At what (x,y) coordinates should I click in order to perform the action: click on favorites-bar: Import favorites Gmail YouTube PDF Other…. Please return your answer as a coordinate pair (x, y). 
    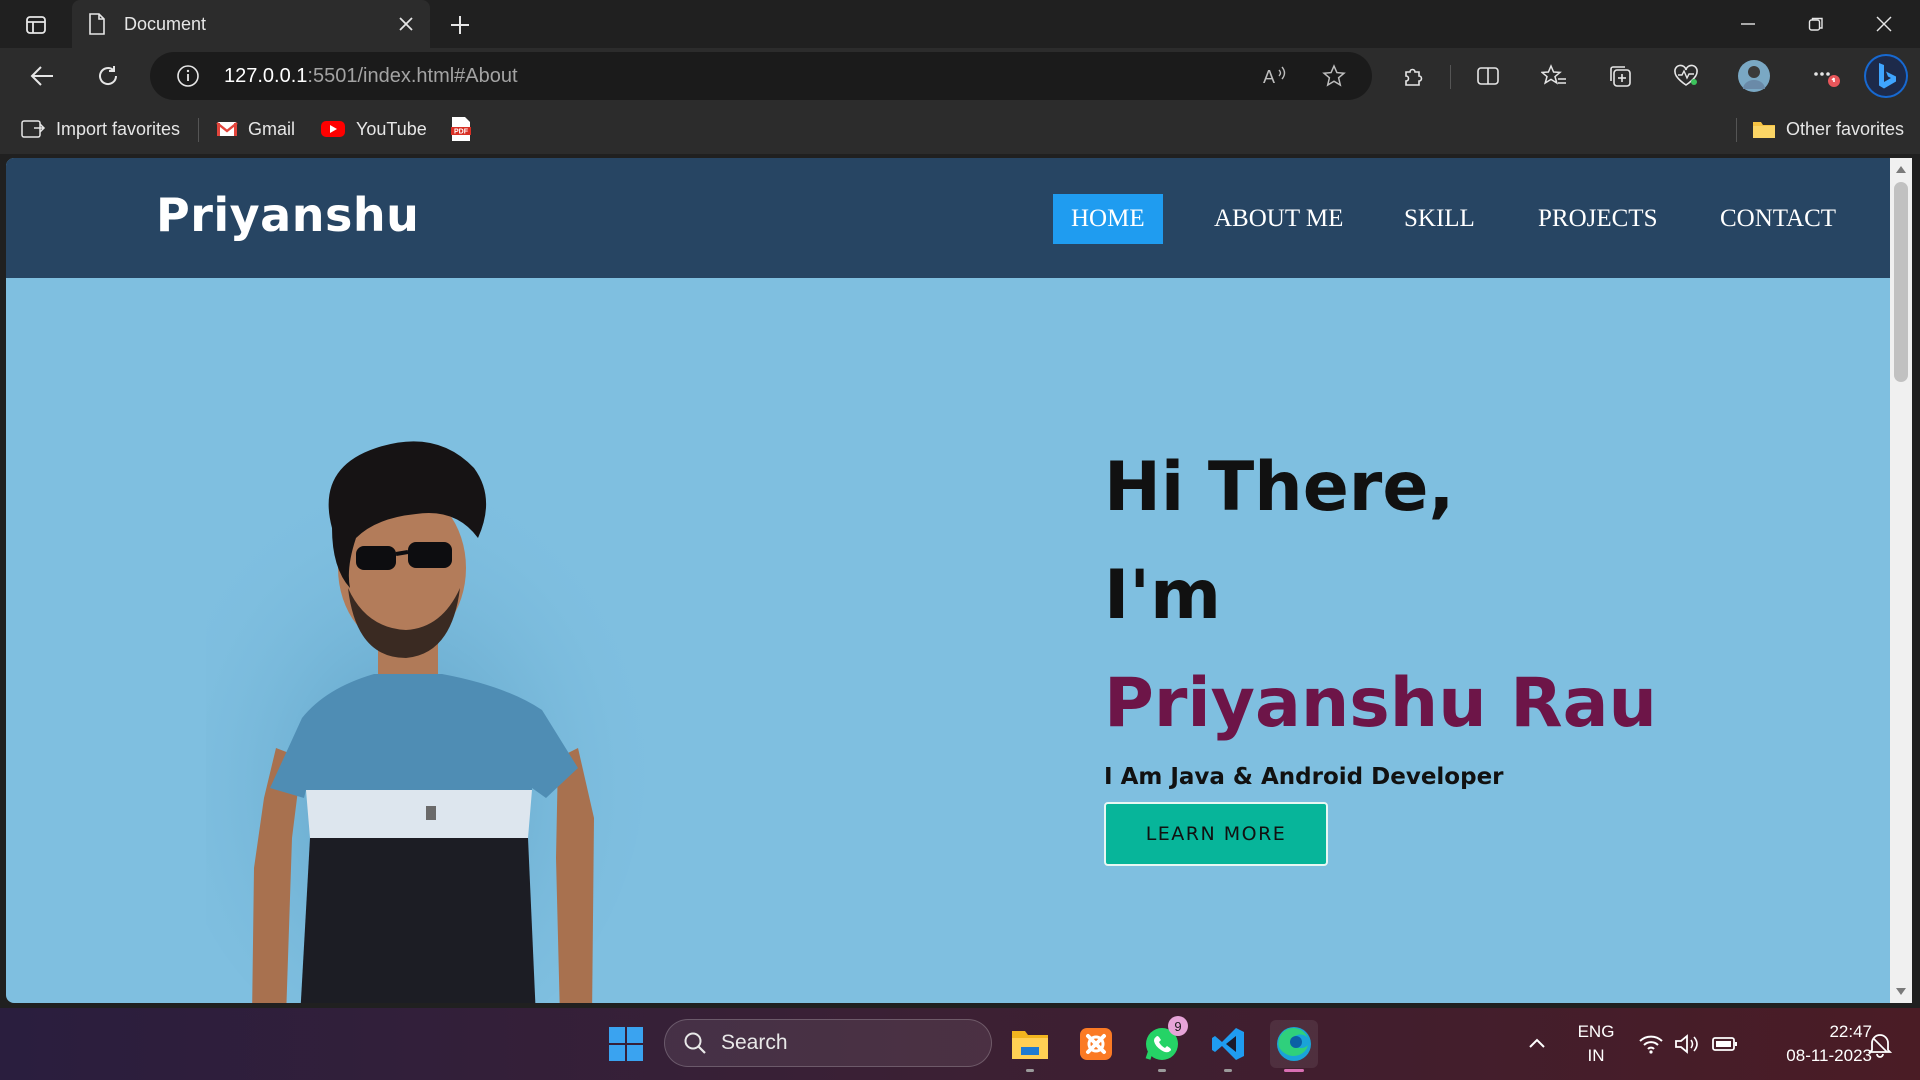
    Looking at the image, I should click on (960, 129).